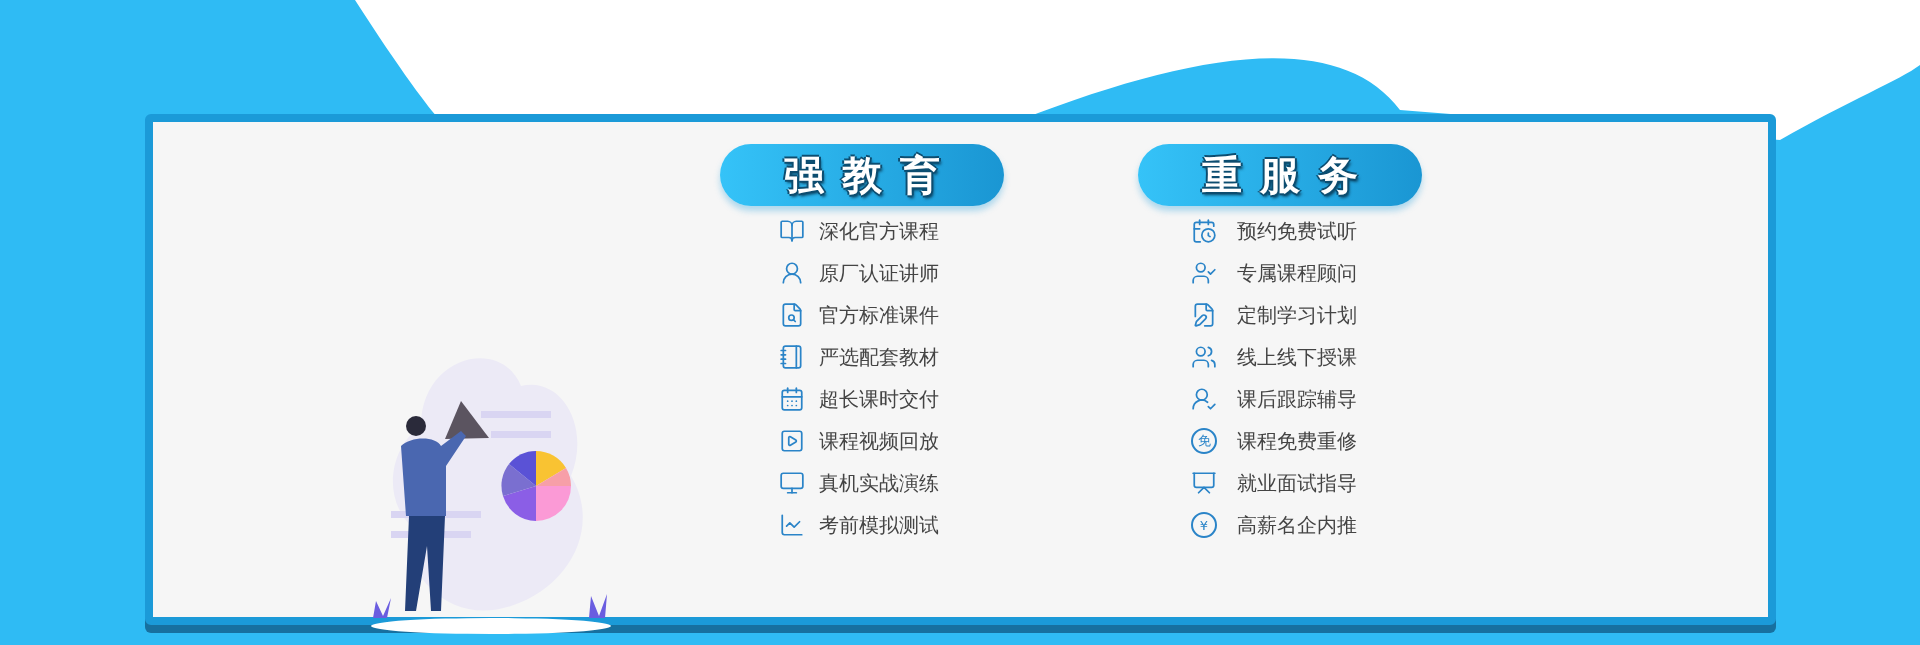  What do you see at coordinates (879, 441) in the screenshot?
I see `feature-label: 课程视频回放` at bounding box center [879, 441].